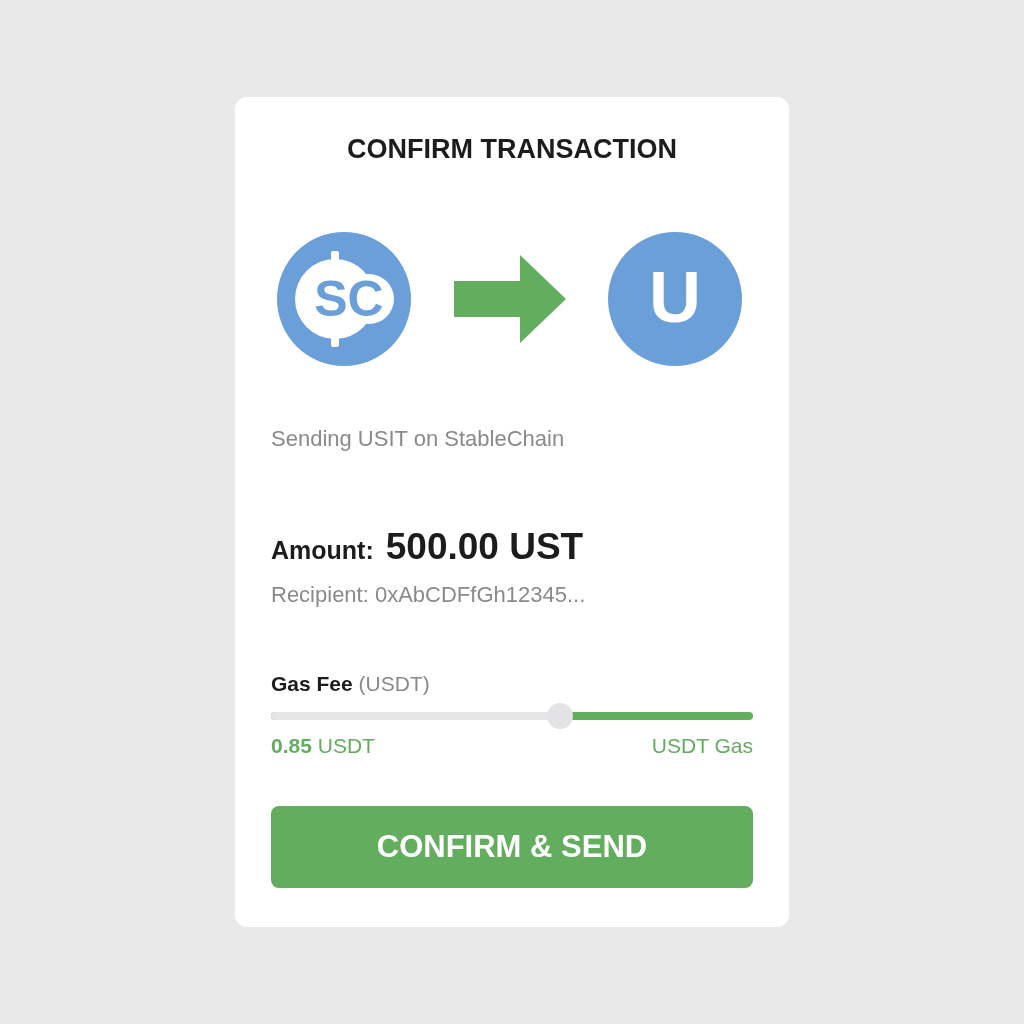 This screenshot has width=1024, height=1024. What do you see at coordinates (418, 439) in the screenshot?
I see `network-note: Sending USIT on StableChain` at bounding box center [418, 439].